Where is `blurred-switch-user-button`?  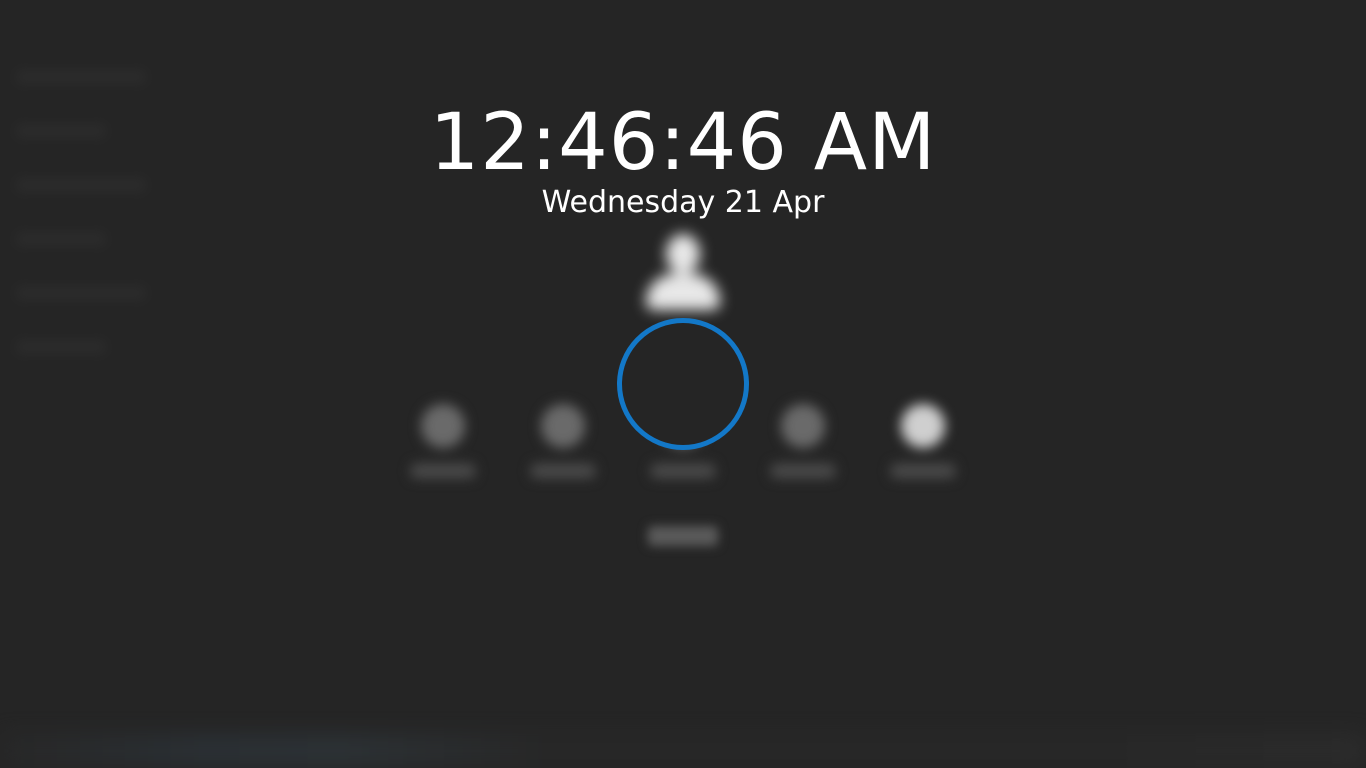 blurred-switch-user-button is located at coordinates (683, 536).